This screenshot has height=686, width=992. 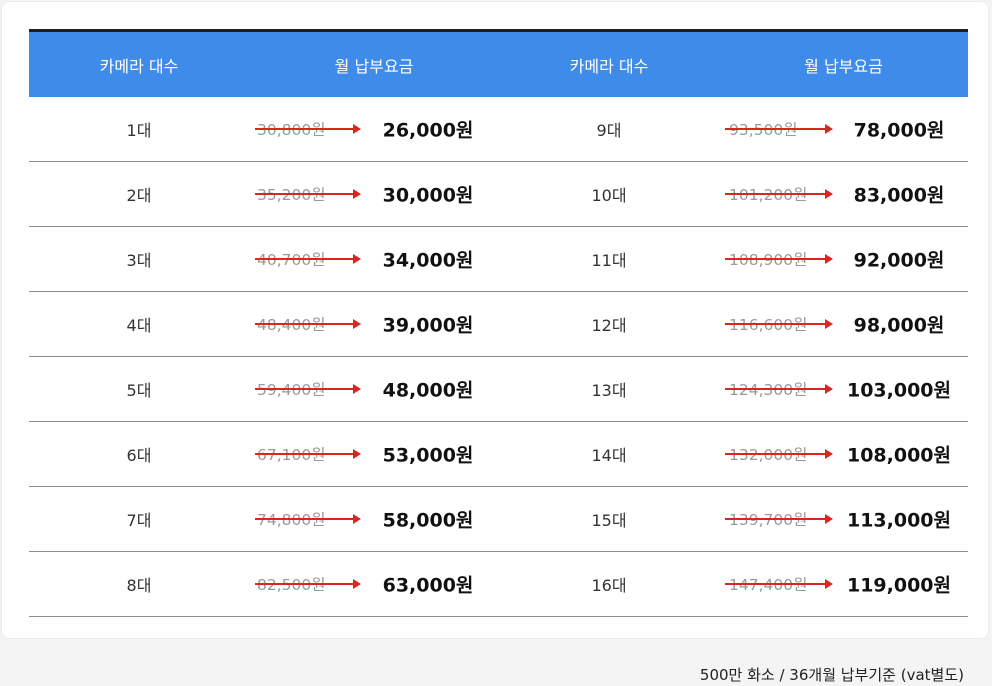 What do you see at coordinates (139, 390) in the screenshot?
I see `camera-count: 5대` at bounding box center [139, 390].